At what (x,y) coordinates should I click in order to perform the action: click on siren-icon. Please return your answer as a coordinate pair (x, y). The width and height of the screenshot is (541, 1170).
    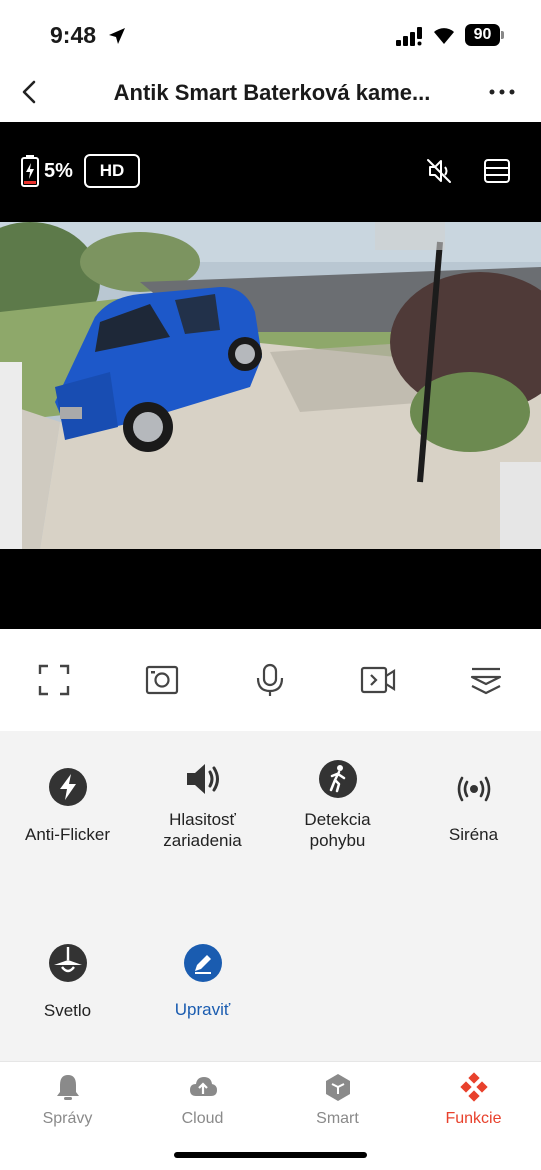
    Looking at the image, I should click on (473, 789).